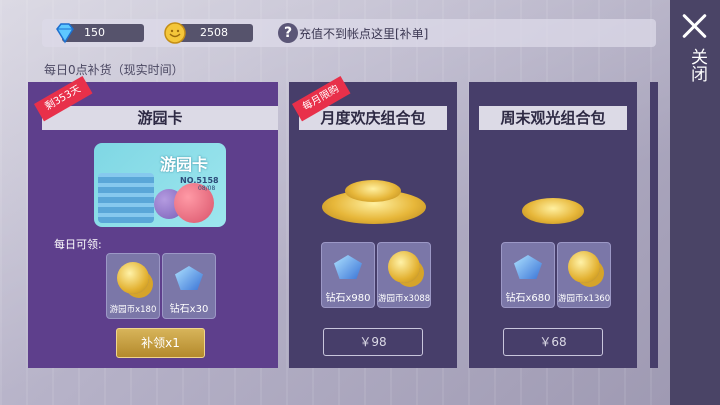 The width and height of the screenshot is (720, 405). What do you see at coordinates (215, 33) in the screenshot?
I see `coin-balance: 2508` at bounding box center [215, 33].